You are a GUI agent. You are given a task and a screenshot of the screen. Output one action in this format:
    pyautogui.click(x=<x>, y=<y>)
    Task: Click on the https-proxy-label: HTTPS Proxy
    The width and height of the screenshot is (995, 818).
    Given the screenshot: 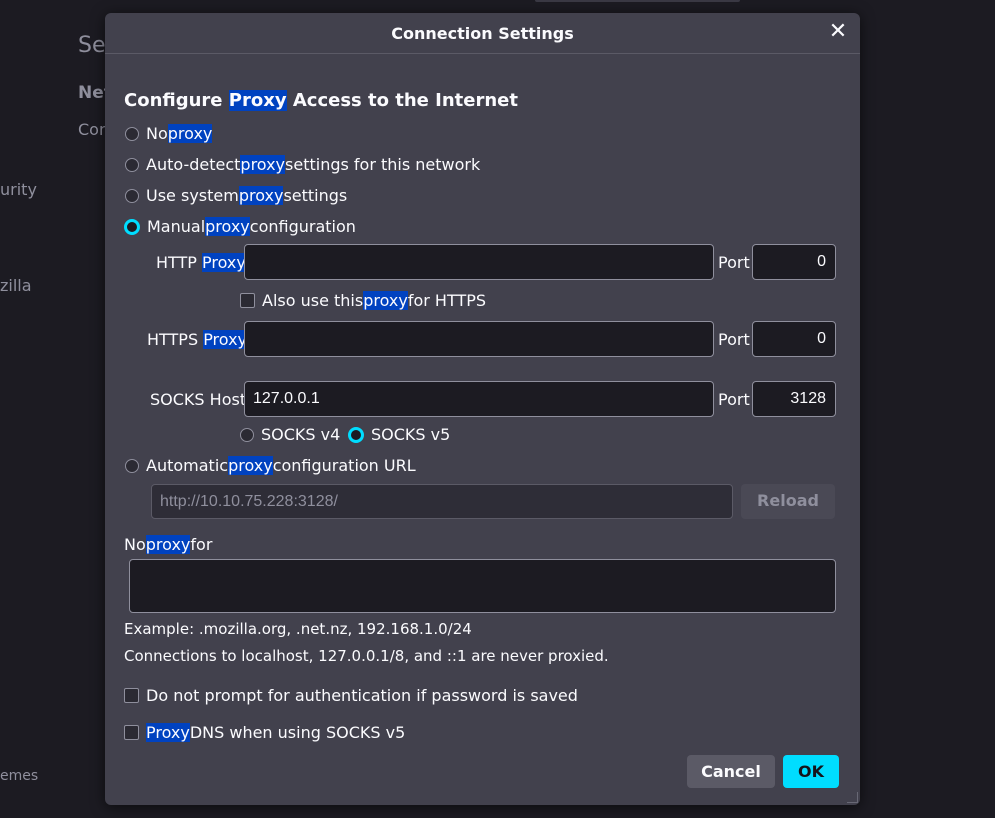 What is the action you would take?
    pyautogui.click(x=197, y=339)
    